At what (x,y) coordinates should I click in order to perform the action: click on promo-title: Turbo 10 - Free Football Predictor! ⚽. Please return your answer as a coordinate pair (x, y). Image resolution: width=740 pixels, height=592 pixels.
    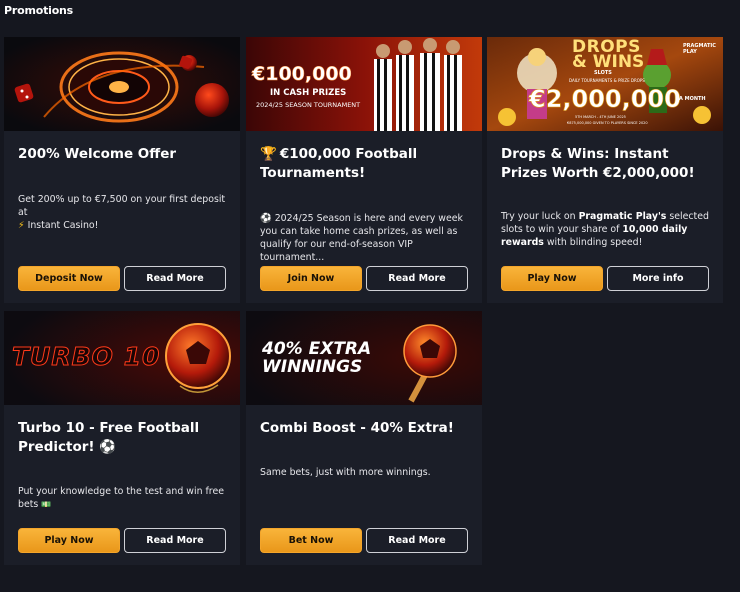
    Looking at the image, I should click on (109, 437).